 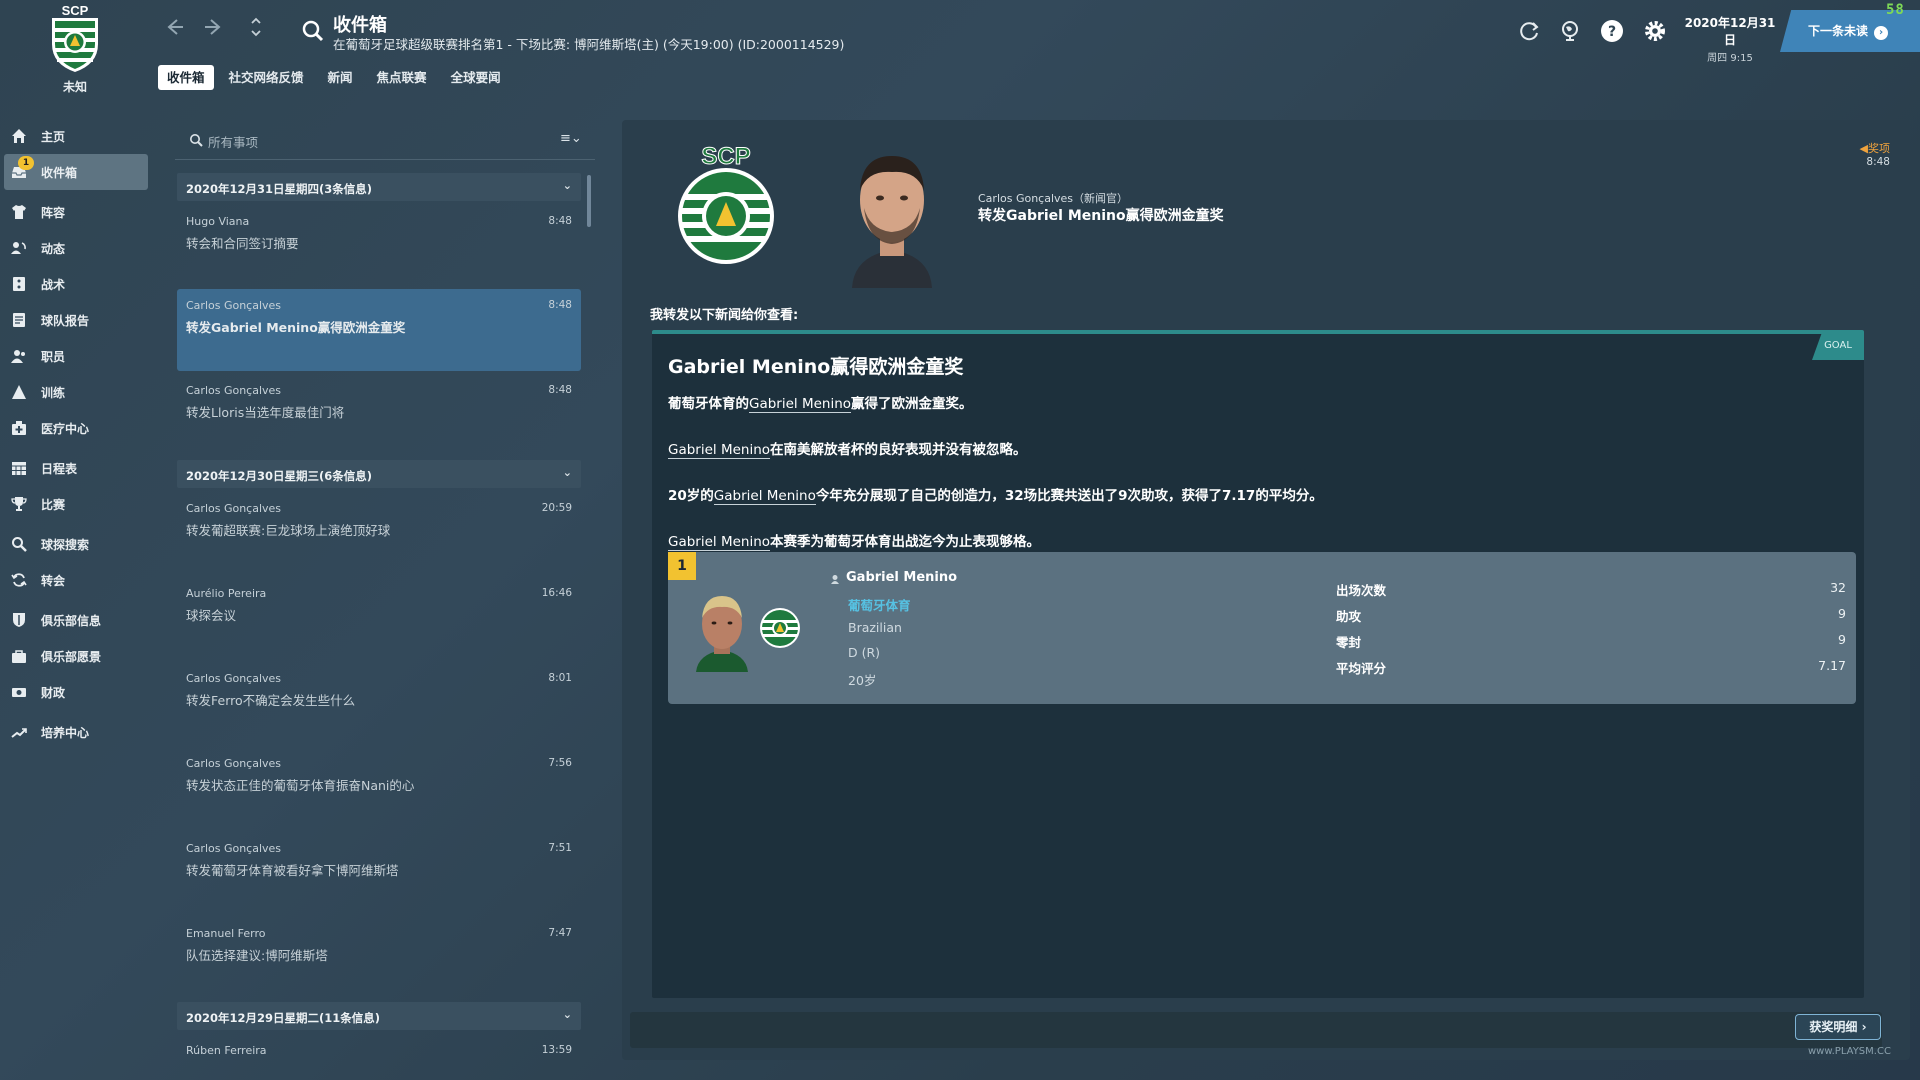 I want to click on list-scrollbar, so click(x=589, y=201).